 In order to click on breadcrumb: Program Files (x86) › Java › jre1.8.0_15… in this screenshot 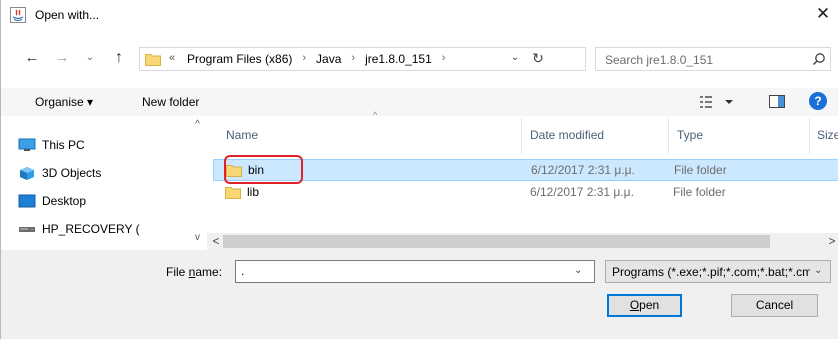, I will do `click(317, 59)`.